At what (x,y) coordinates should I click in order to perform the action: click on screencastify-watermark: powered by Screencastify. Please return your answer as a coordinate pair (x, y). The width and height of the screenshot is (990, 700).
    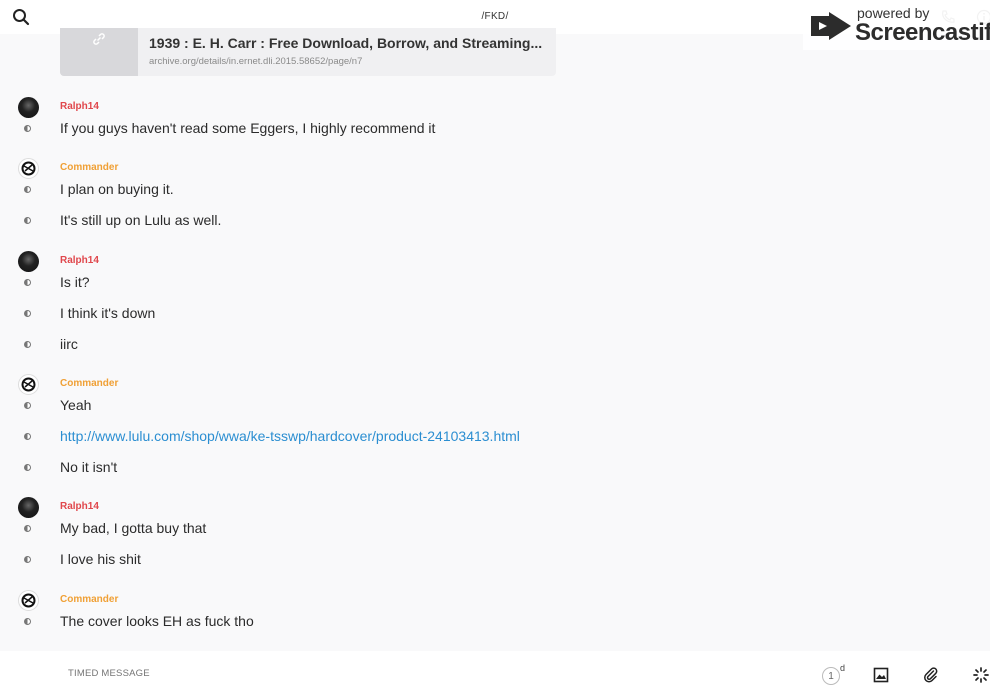
    Looking at the image, I should click on (896, 26).